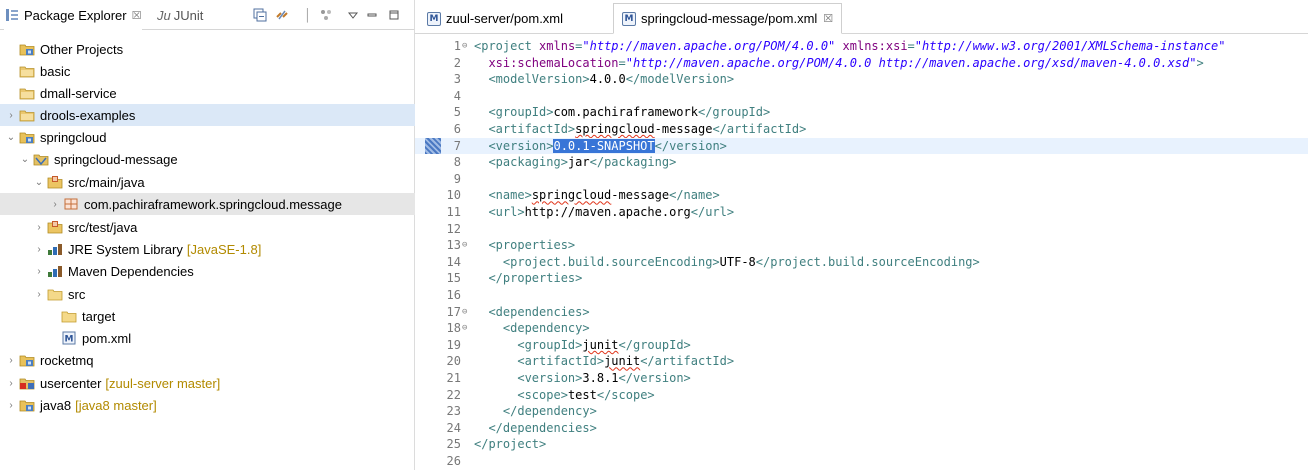 Image resolution: width=1308 pixels, height=470 pixels. I want to click on line-number: 4, so click(457, 95).